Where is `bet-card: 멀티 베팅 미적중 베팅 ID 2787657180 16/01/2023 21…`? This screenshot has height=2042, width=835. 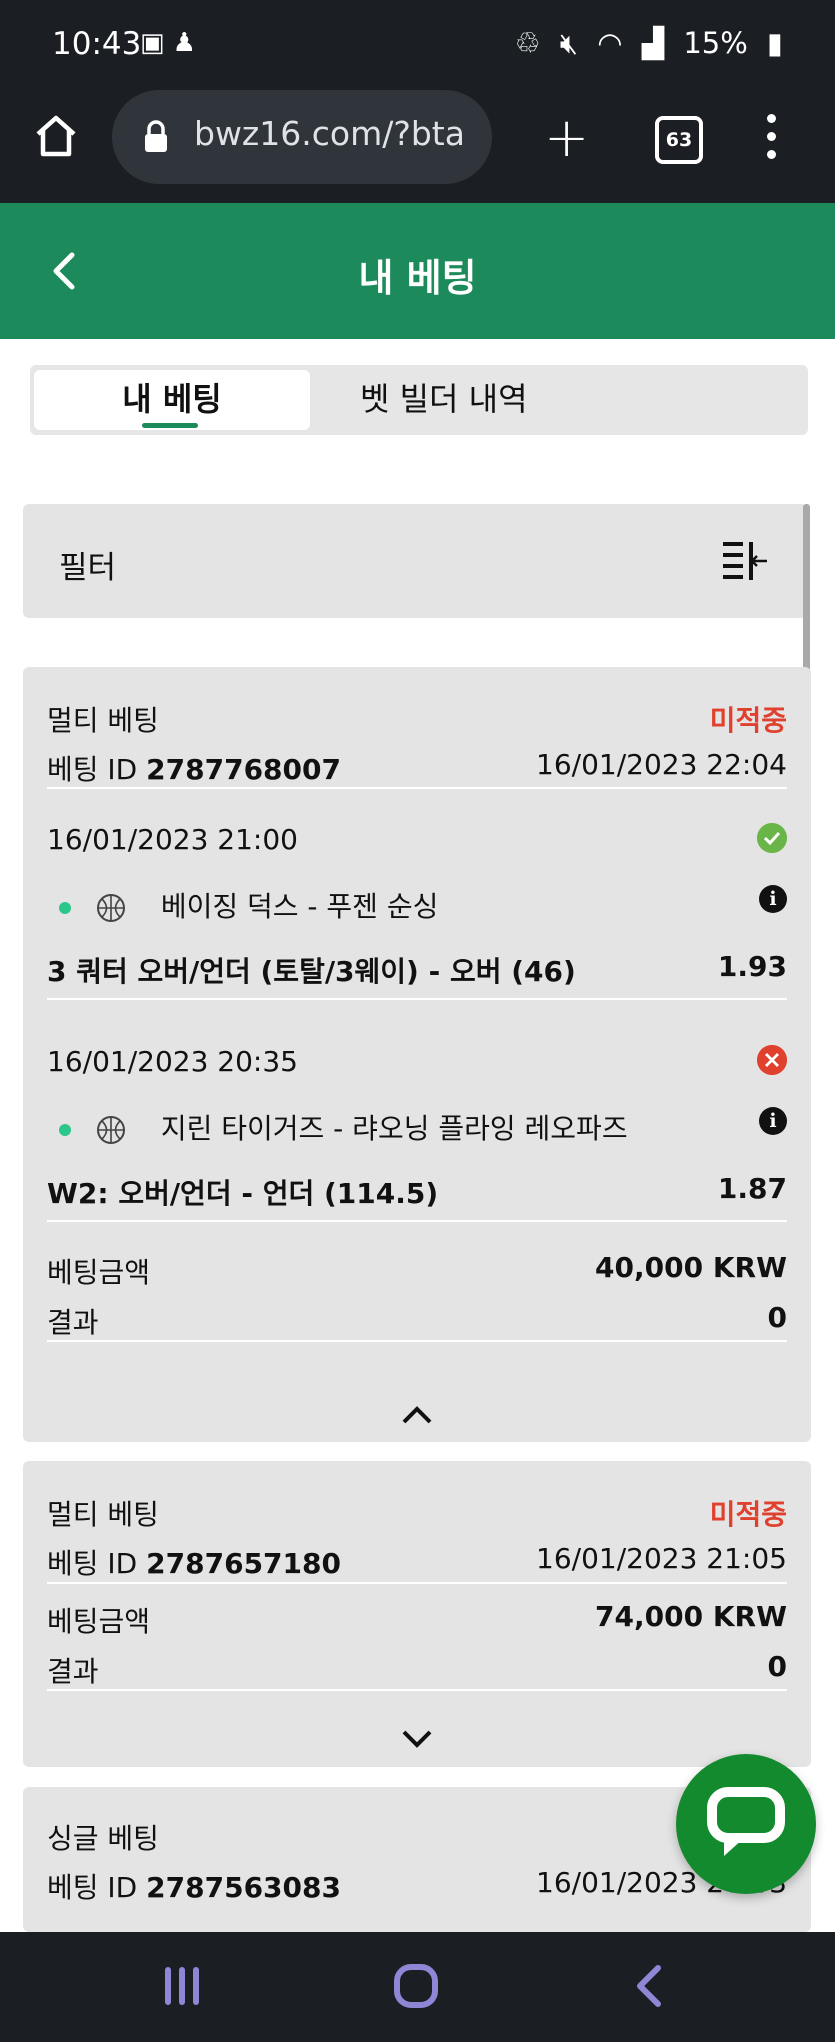 bet-card: 멀티 베팅 미적중 베팅 ID 2787657180 16/01/2023 21… is located at coordinates (417, 1614).